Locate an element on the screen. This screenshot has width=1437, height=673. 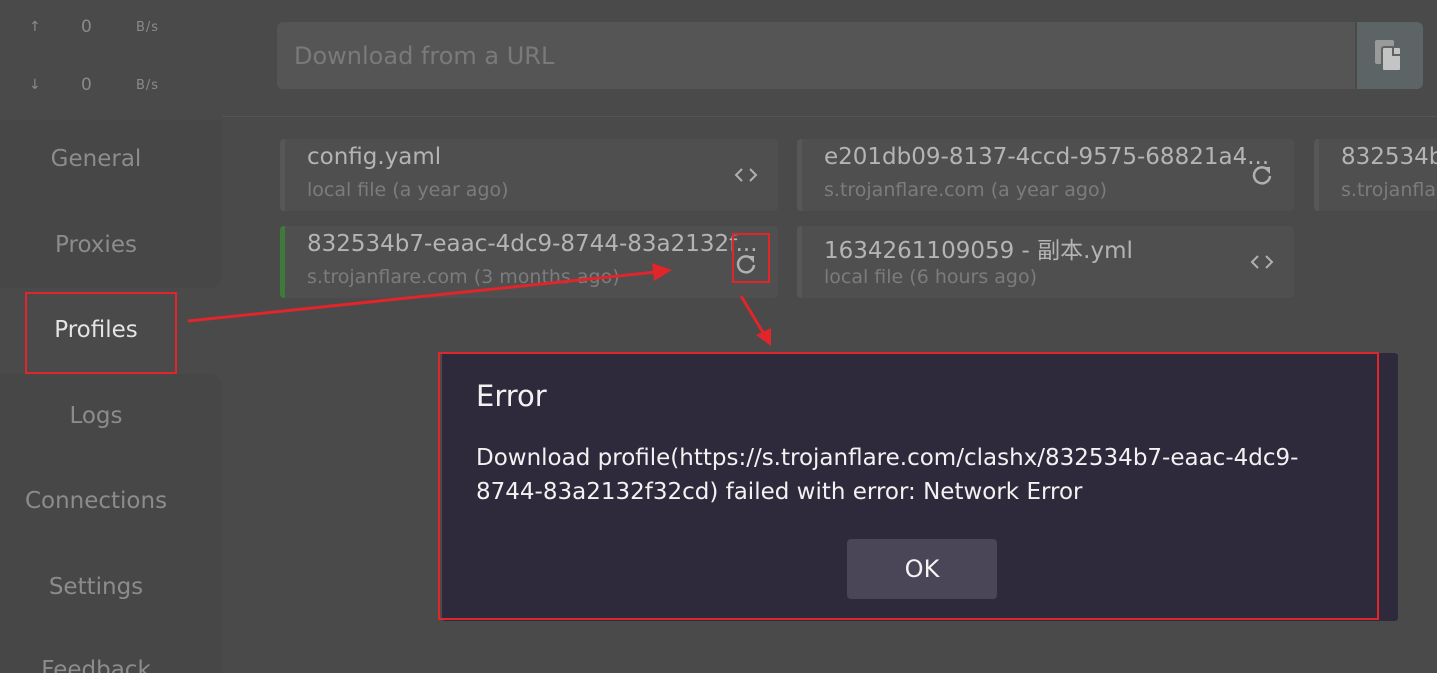
nav-proxies: Proxies is located at coordinates (96, 245).